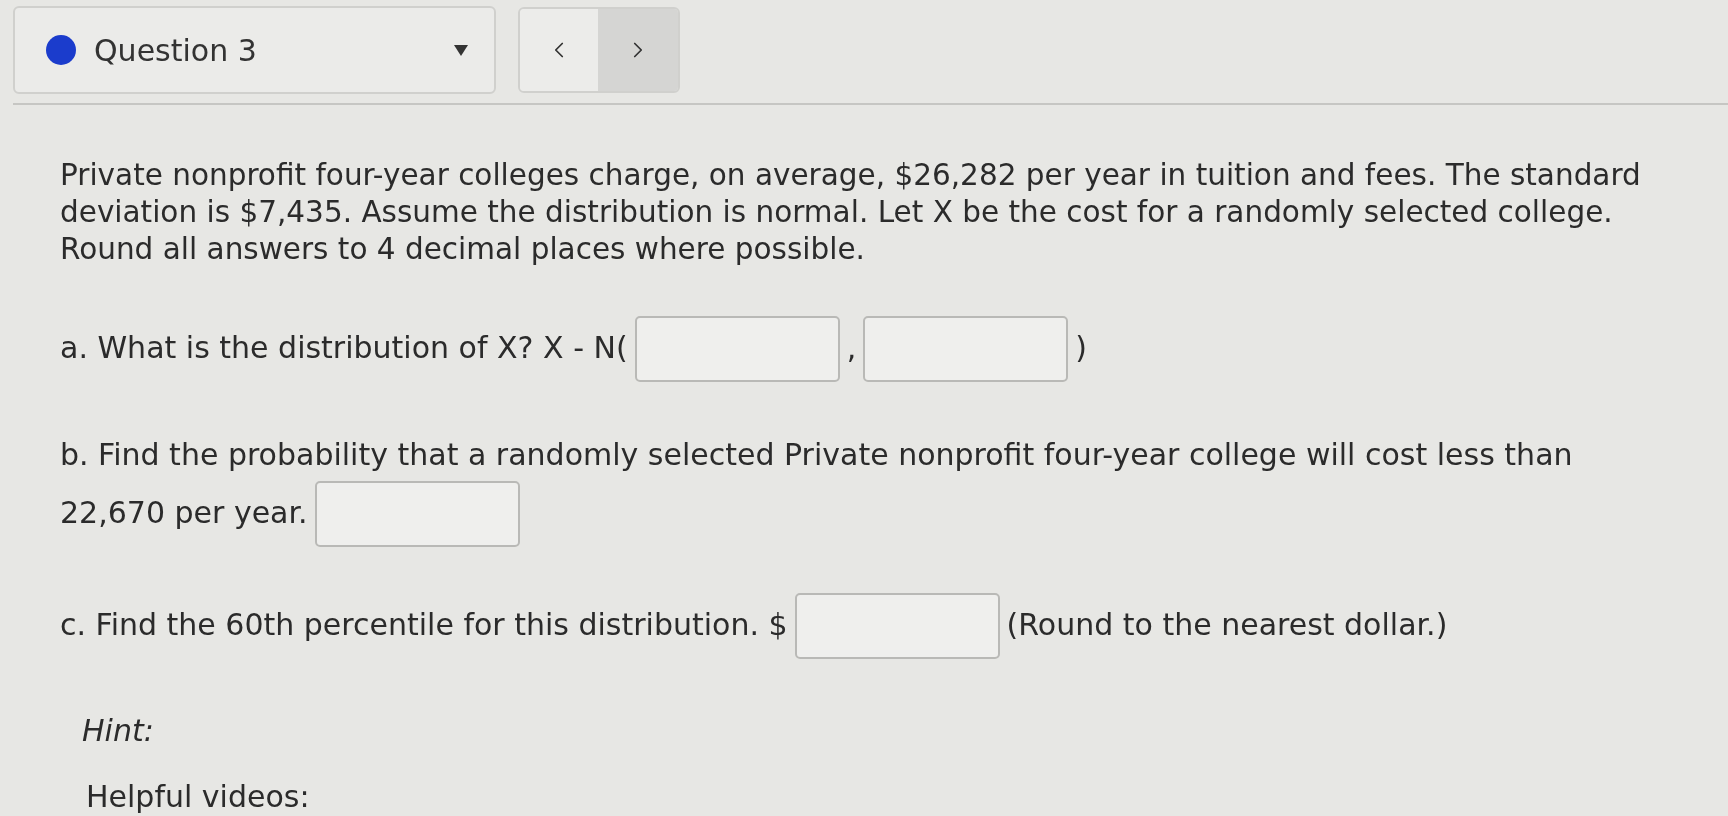 The height and width of the screenshot is (816, 1728). What do you see at coordinates (424, 624) in the screenshot?
I see `question-text: c. Find the 60th percentile for this distribution. $` at bounding box center [424, 624].